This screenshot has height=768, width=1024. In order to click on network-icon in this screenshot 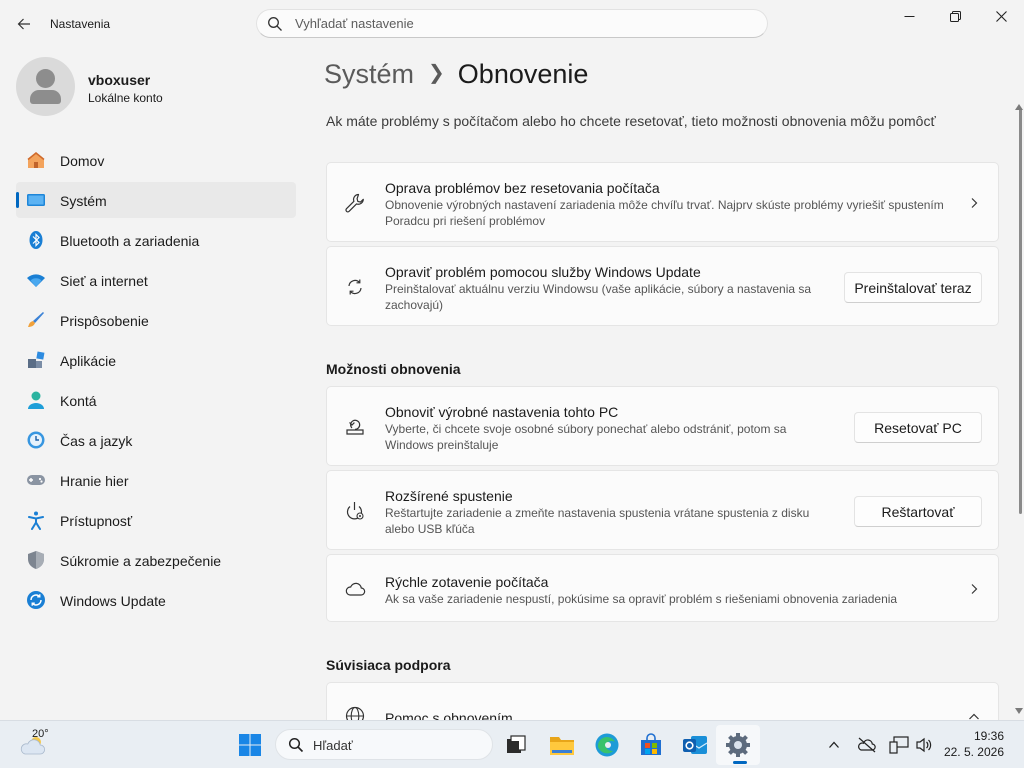, I will do `click(899, 745)`.